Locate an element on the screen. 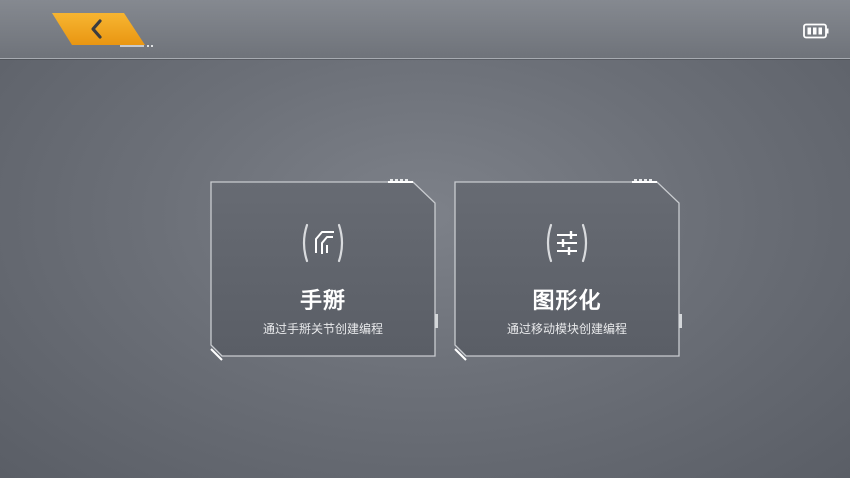 The image size is (850, 478). joint-bracket-icon is located at coordinates (323, 243).